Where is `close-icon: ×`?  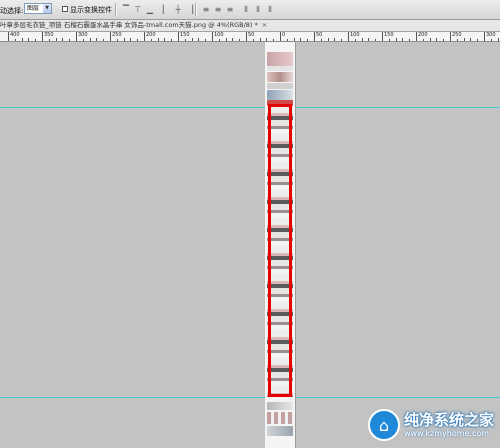 close-icon: × is located at coordinates (264, 25).